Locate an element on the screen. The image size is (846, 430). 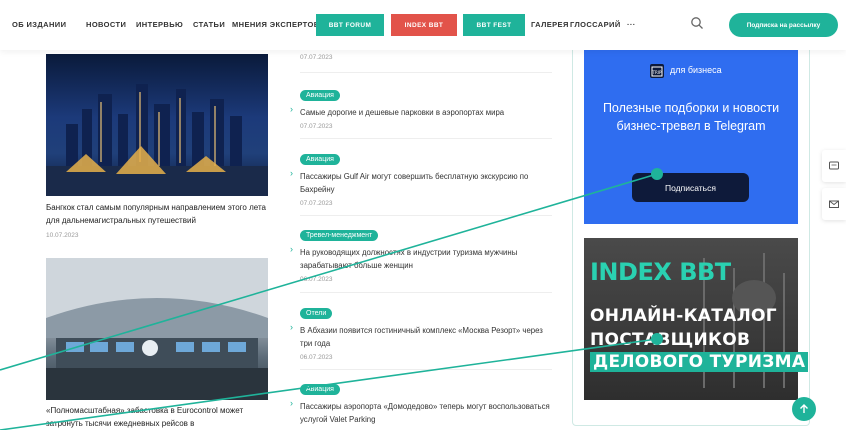
eurocontrol-news-image is located at coordinates (157, 329).